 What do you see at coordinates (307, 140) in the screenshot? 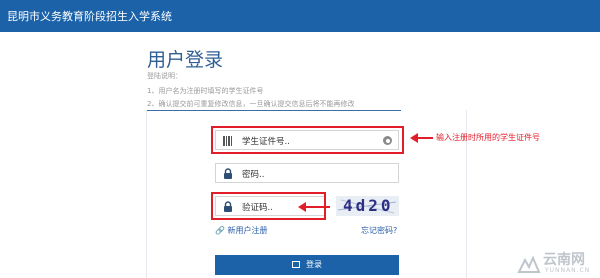
I see `highlight-box-id` at bounding box center [307, 140].